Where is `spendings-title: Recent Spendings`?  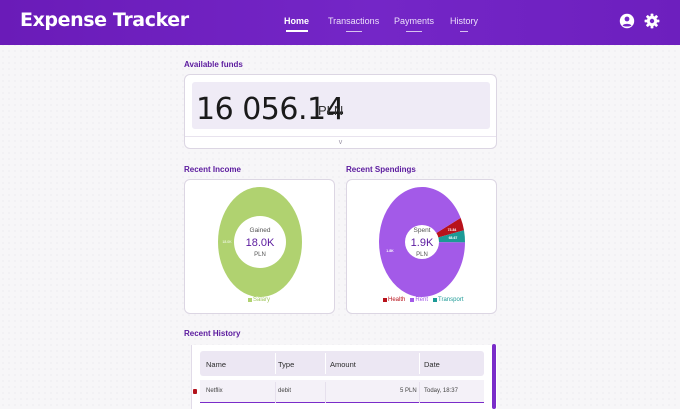 spendings-title: Recent Spendings is located at coordinates (381, 169).